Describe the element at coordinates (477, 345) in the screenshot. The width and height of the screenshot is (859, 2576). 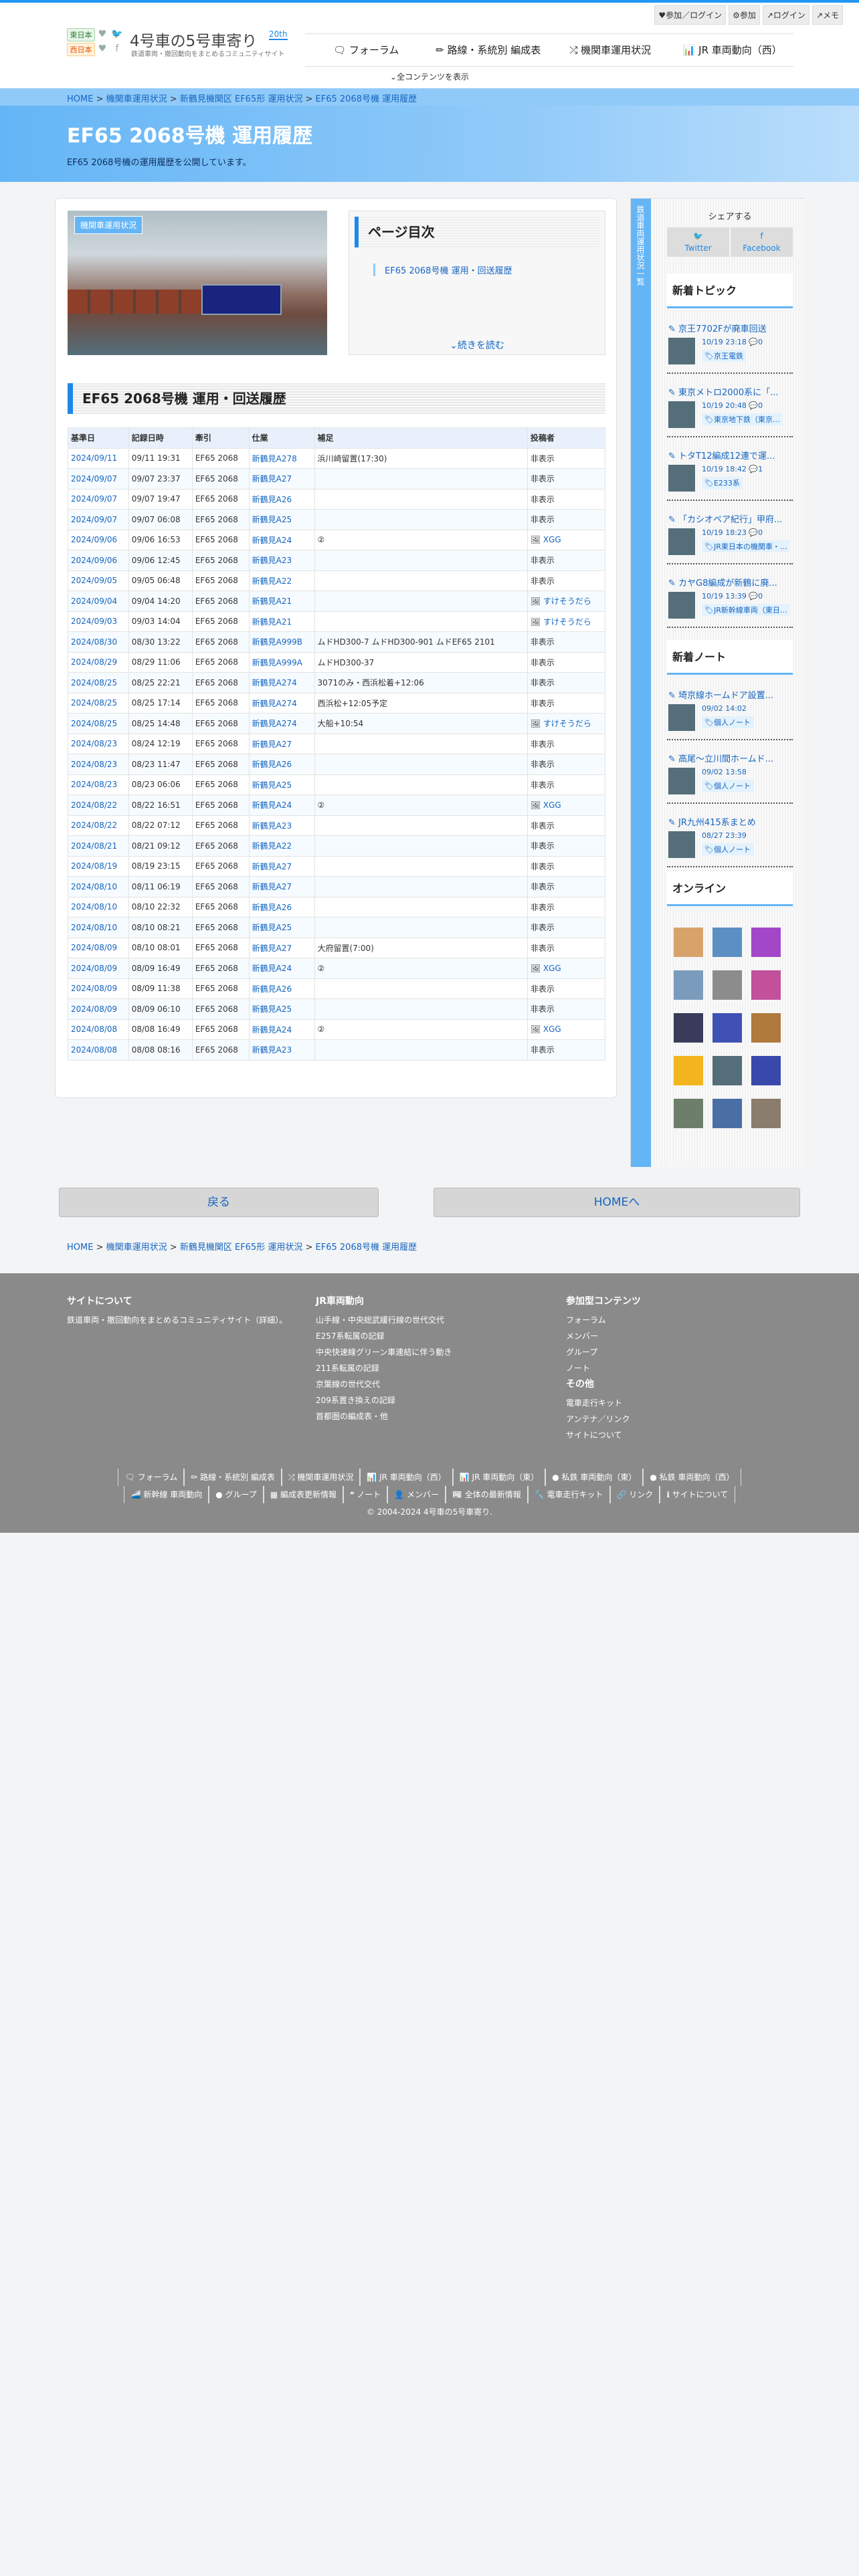
I see `read-more-link: ⌄続きを読む` at that location.